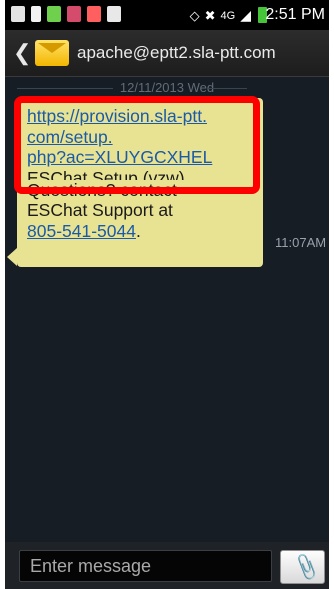 The width and height of the screenshot is (334, 589). Describe the element at coordinates (301, 242) in the screenshot. I see `message-time: 11:07AM` at that location.